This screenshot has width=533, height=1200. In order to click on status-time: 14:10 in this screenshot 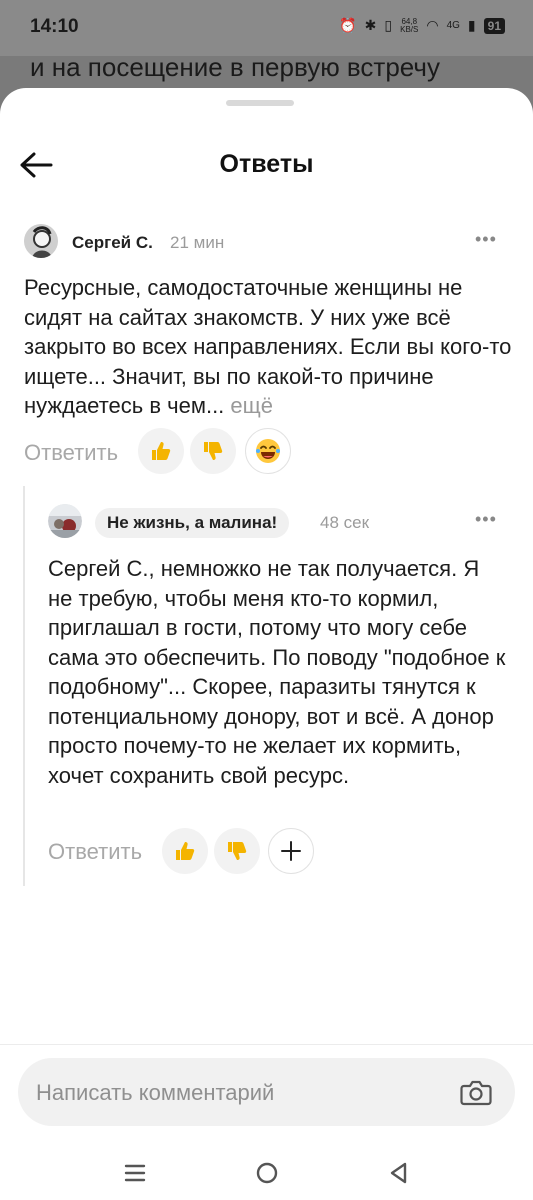, I will do `click(54, 26)`.